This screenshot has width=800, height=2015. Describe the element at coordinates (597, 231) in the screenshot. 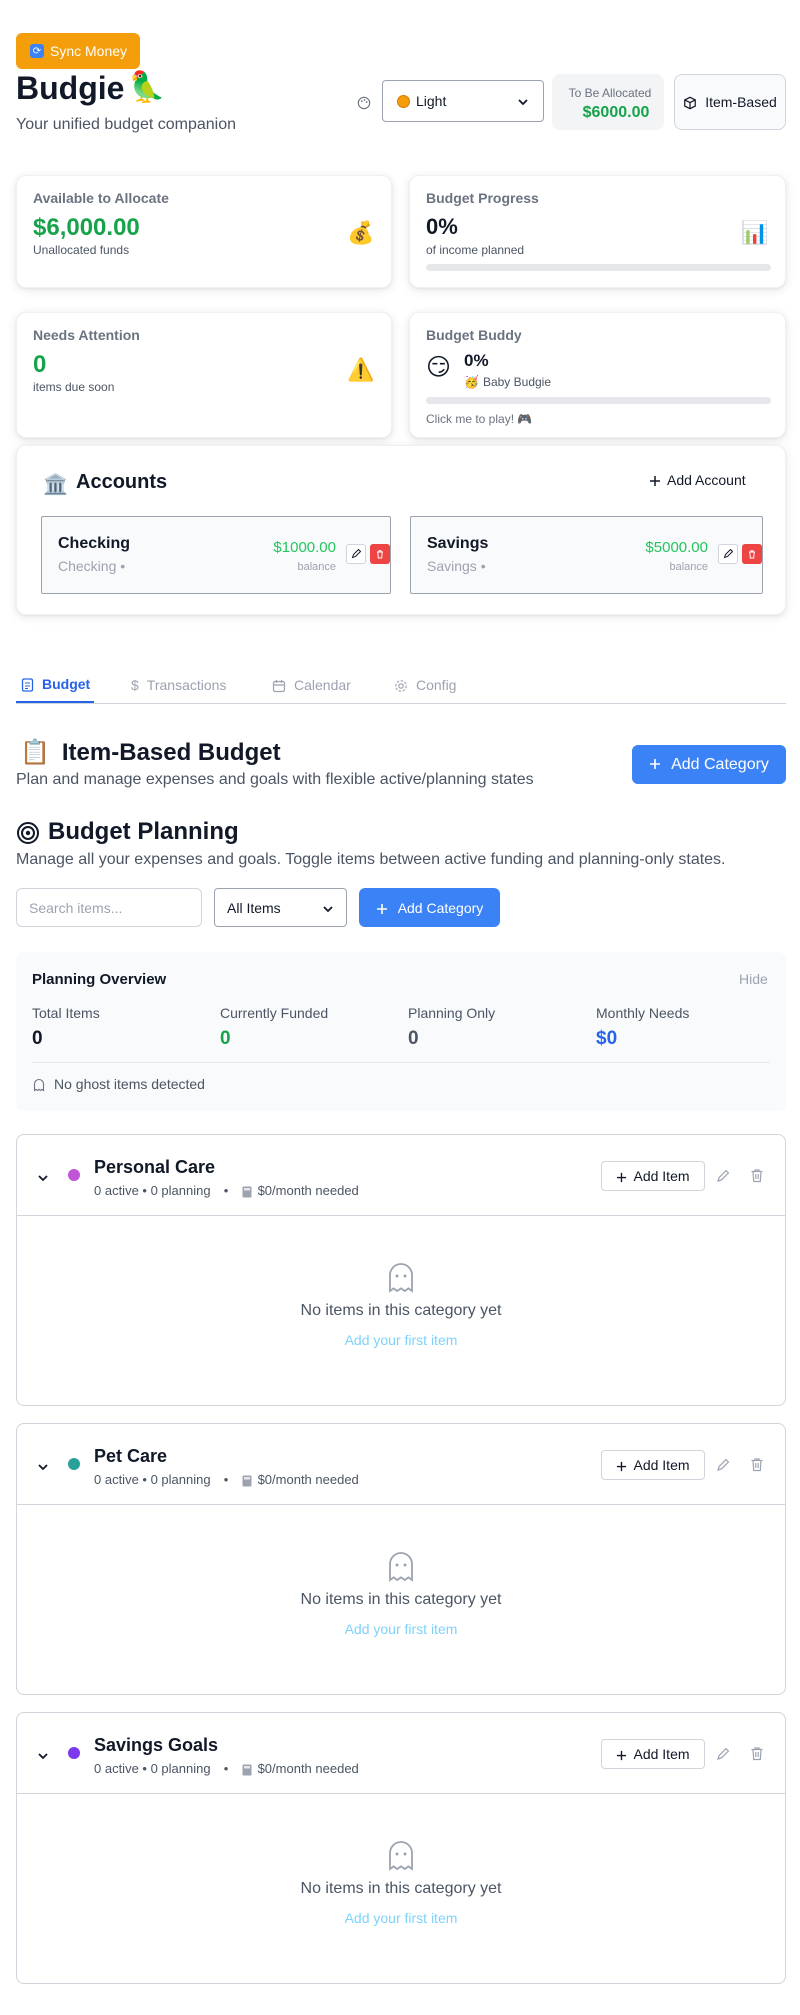

I see `budget-progress-card: Budget Progress 0% of income planned 📊` at that location.